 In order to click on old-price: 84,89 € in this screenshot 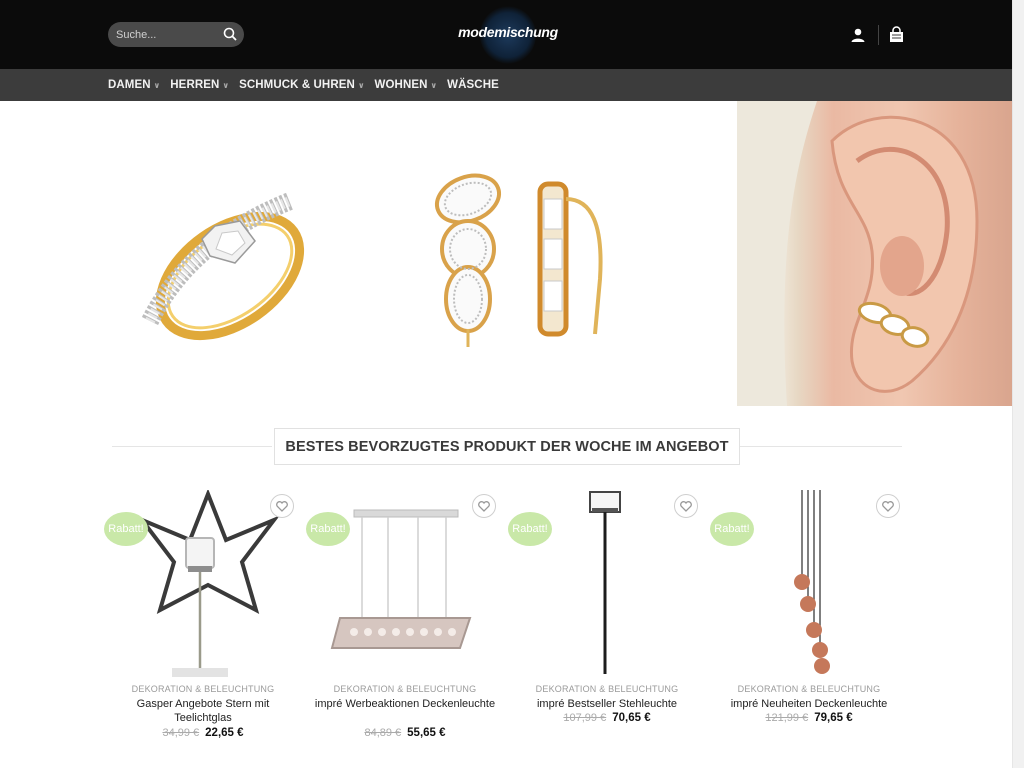, I will do `click(383, 733)`.